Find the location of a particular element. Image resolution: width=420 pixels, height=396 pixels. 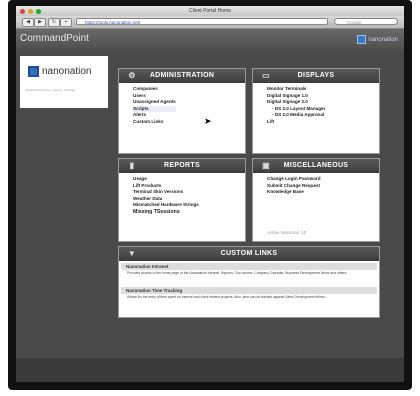

minimize-window-button is located at coordinates (30, 11).